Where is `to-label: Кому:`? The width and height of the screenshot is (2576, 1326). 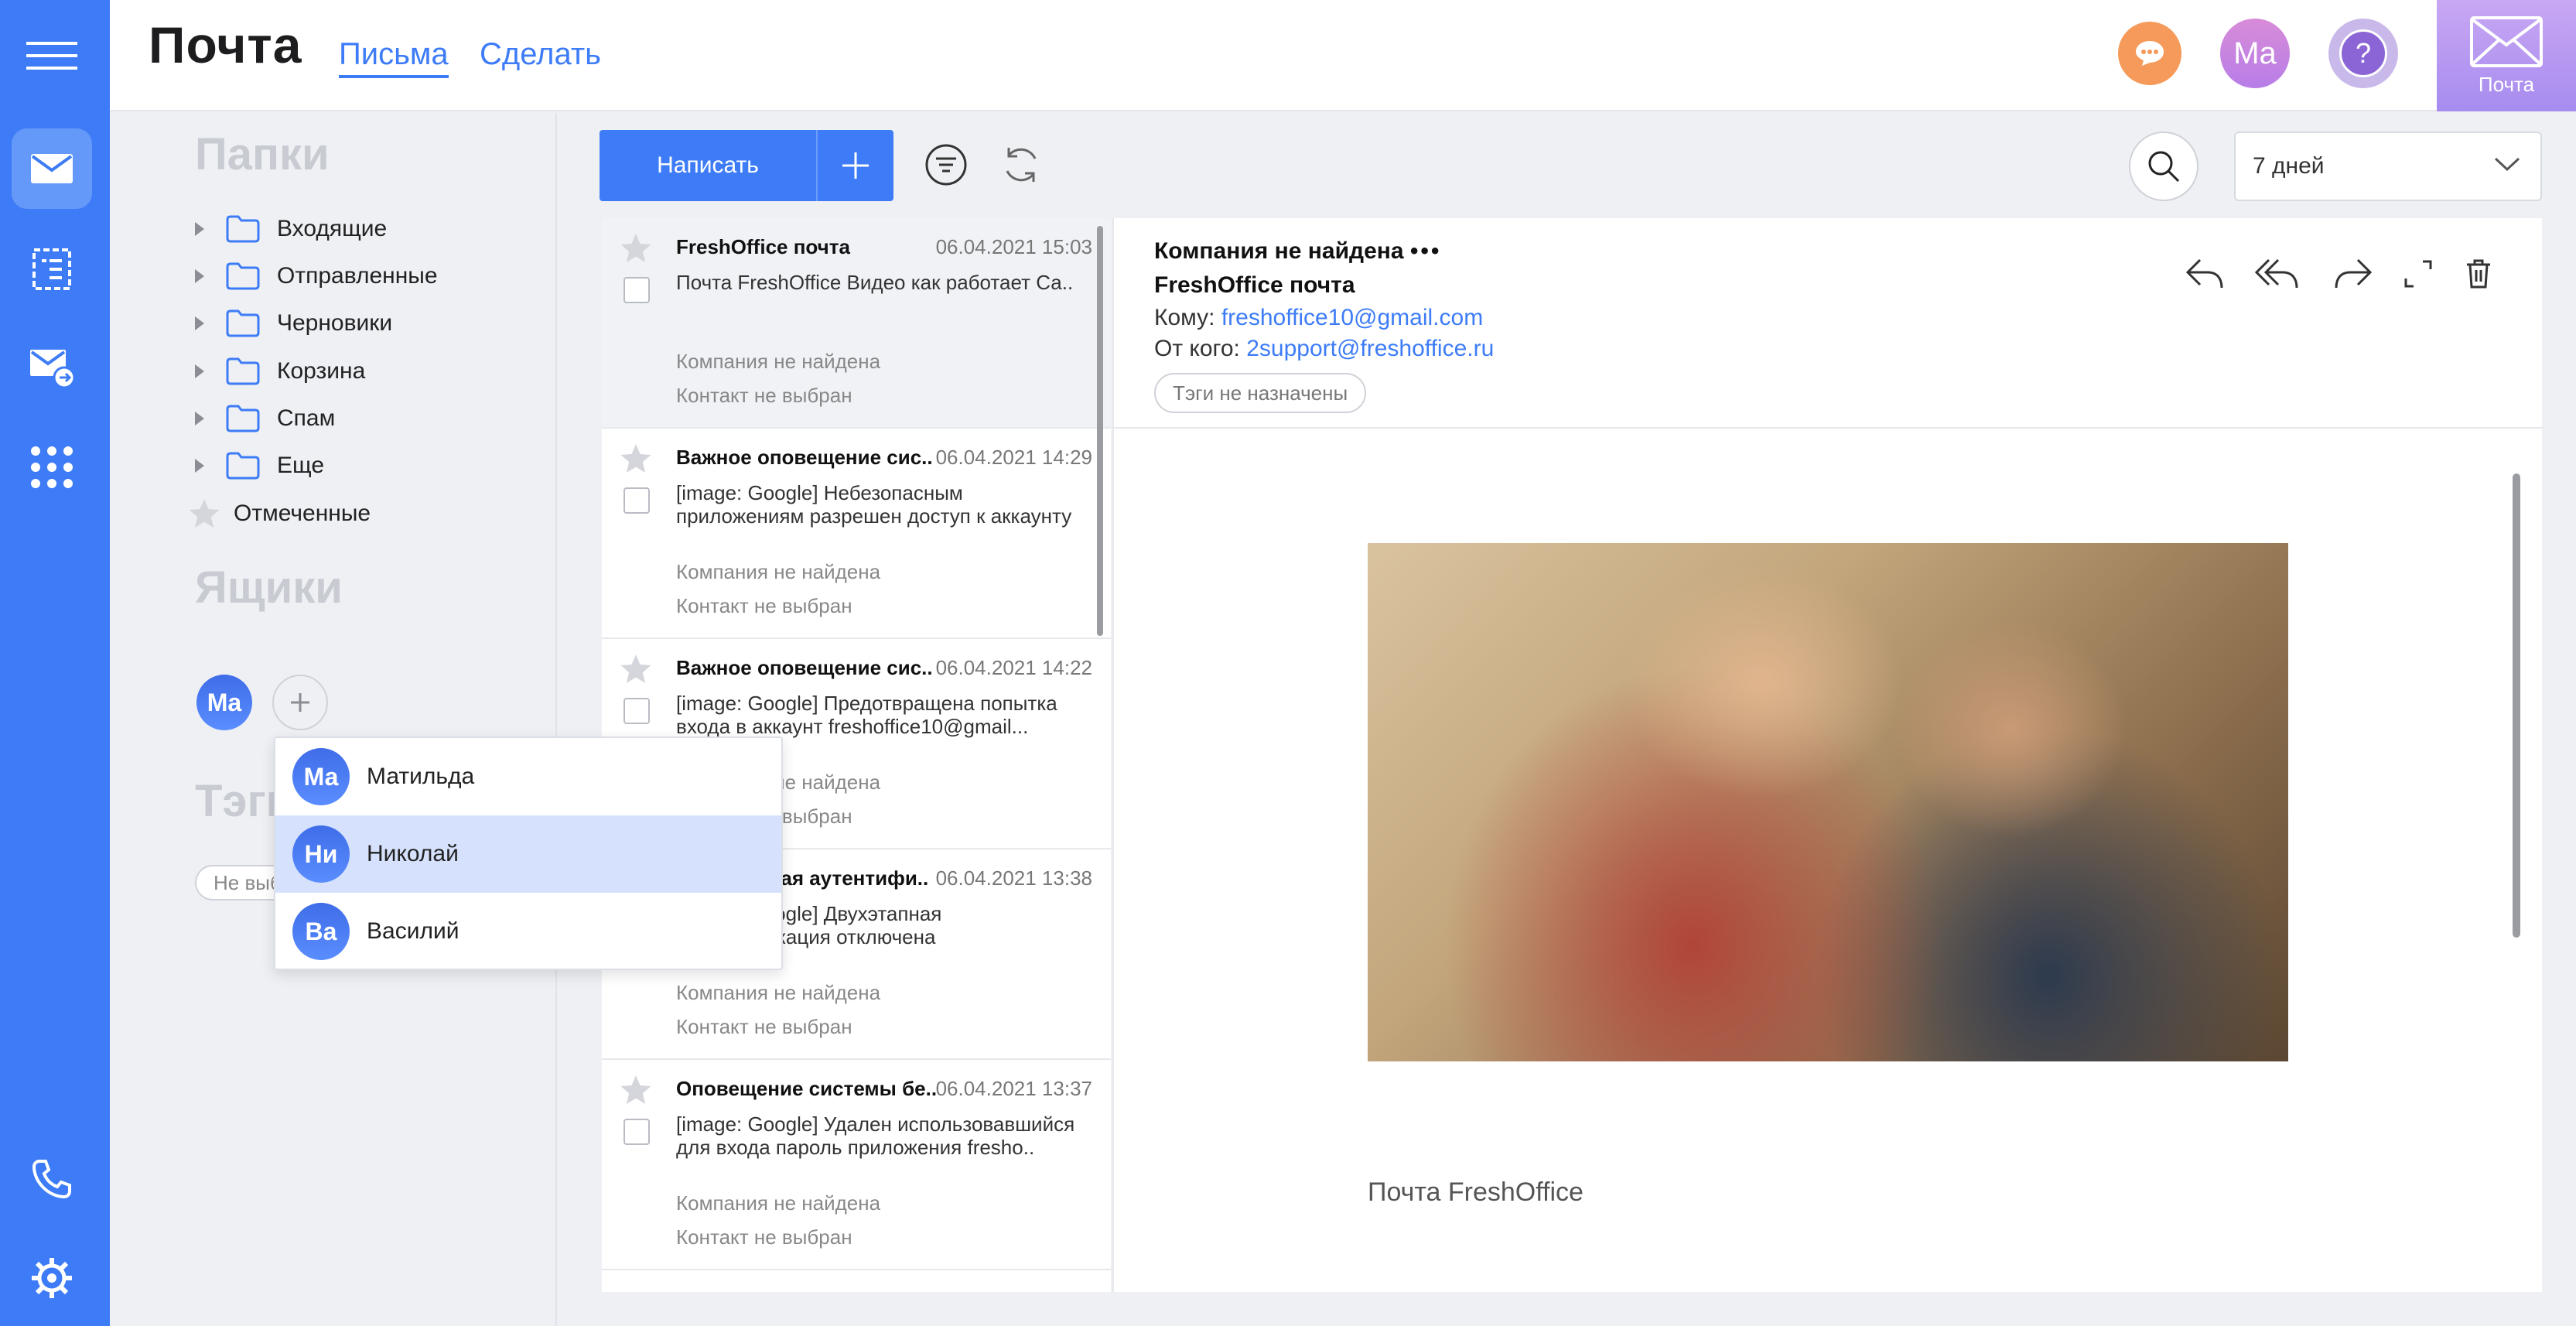
to-label: Кому: is located at coordinates (1184, 317).